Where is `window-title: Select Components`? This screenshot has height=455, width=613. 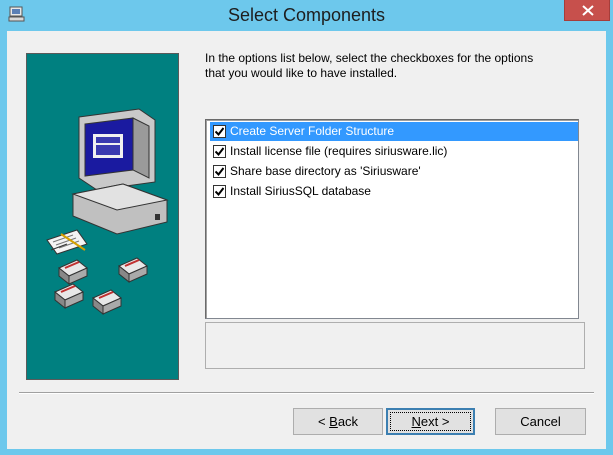 window-title: Select Components is located at coordinates (306, 15).